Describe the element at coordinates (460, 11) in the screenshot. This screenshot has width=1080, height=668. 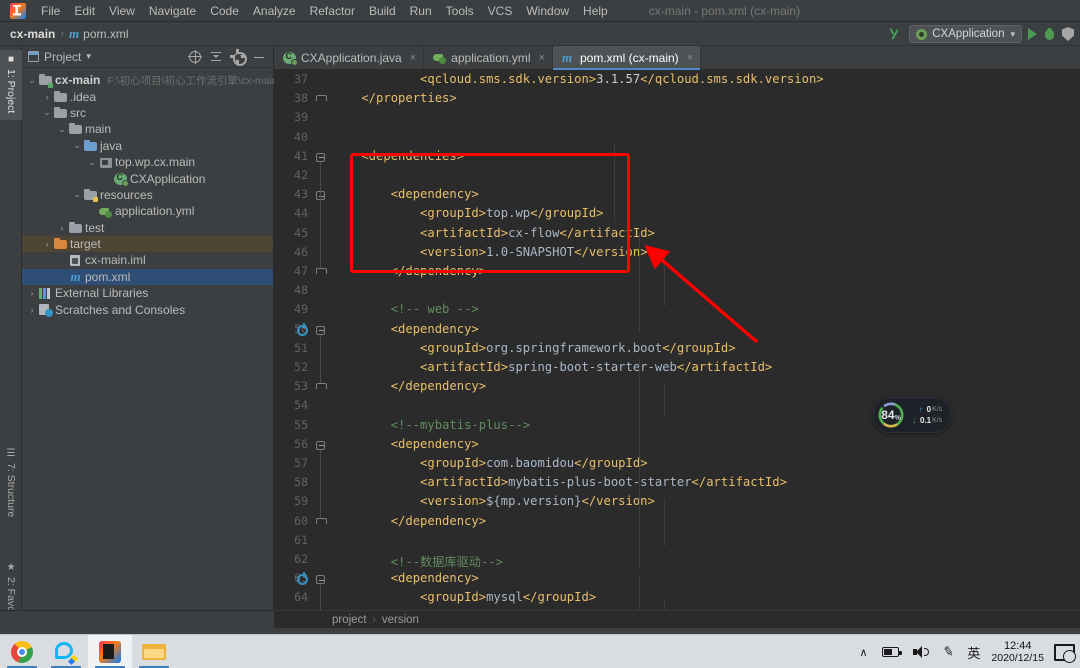
I see `menu-item-tools: Tools` at that location.